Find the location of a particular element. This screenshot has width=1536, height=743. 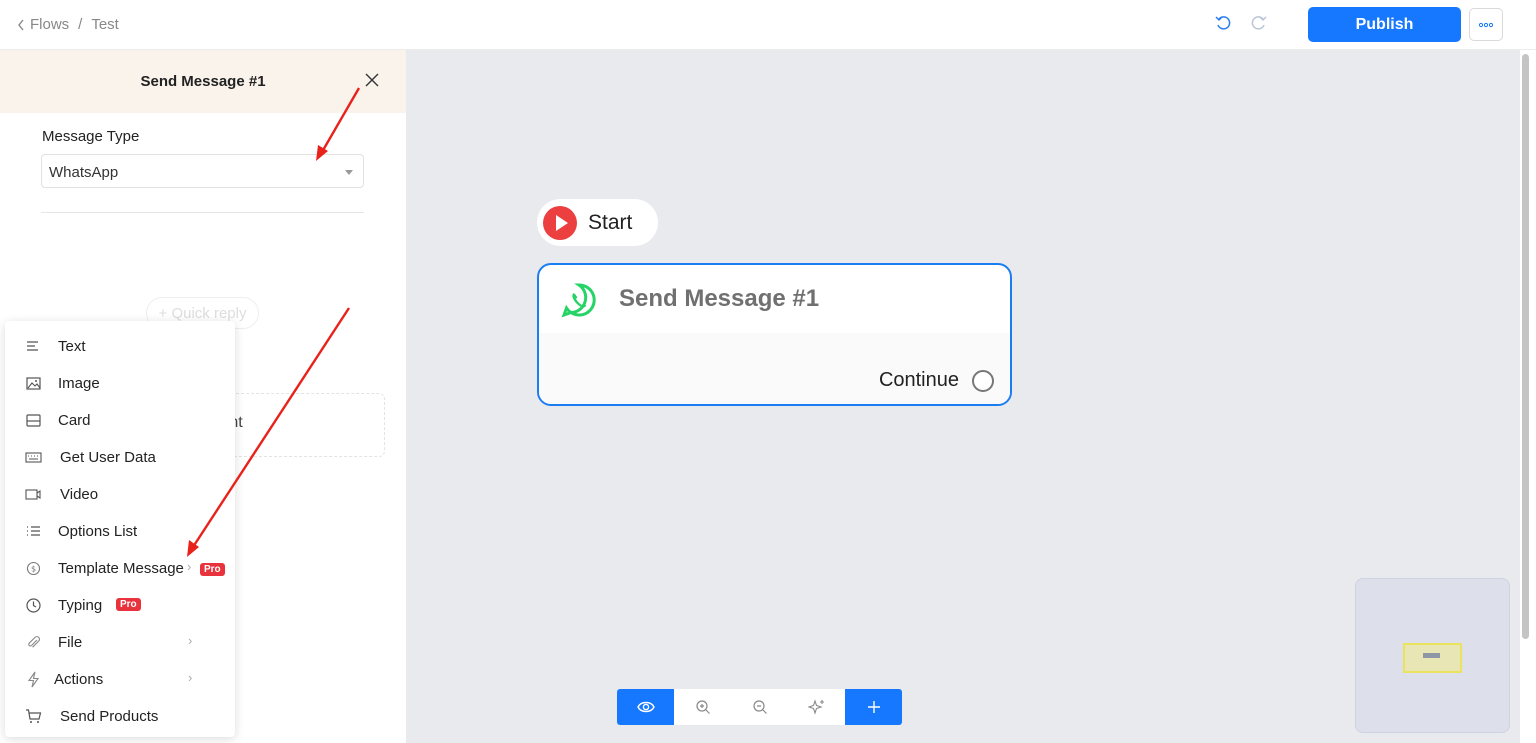

menu-item-label: Image is located at coordinates (79, 383).